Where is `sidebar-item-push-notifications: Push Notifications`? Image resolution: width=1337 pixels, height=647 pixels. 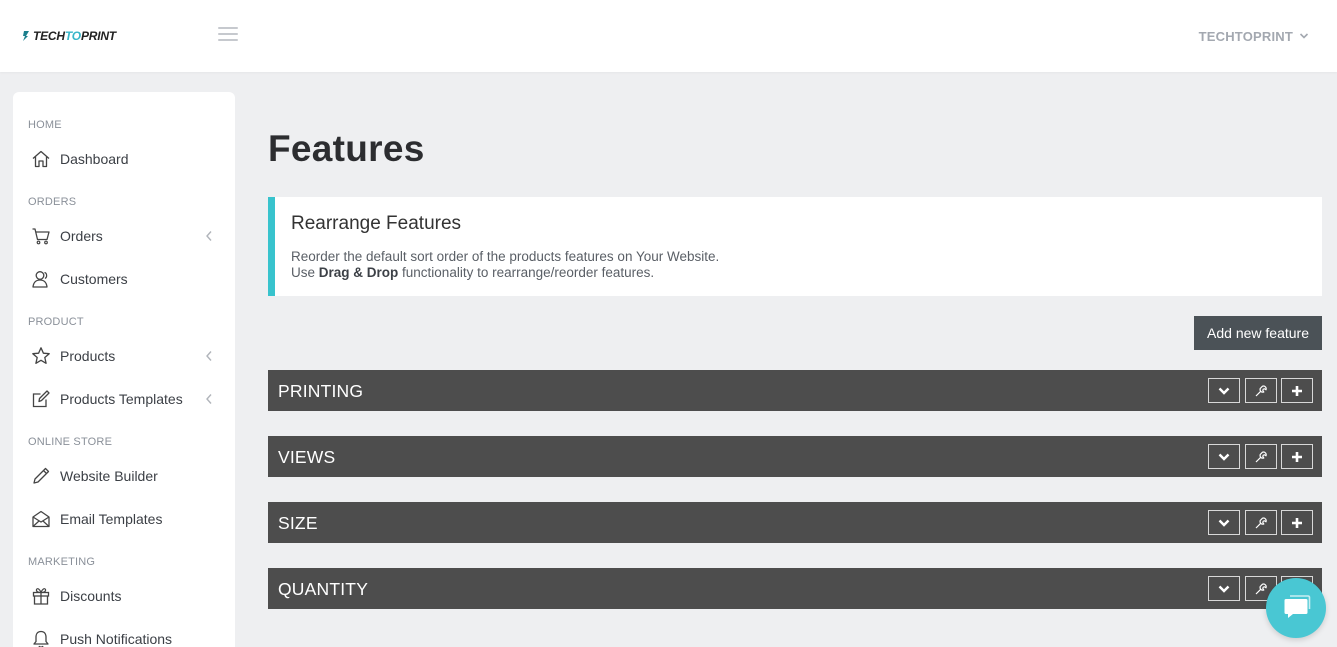 sidebar-item-push-notifications: Push Notifications is located at coordinates (124, 634).